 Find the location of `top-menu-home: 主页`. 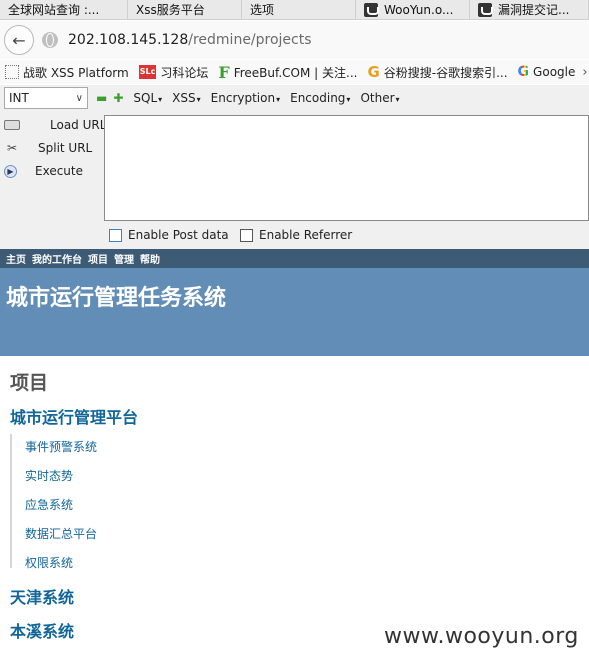

top-menu-home: 主页 is located at coordinates (16, 258).